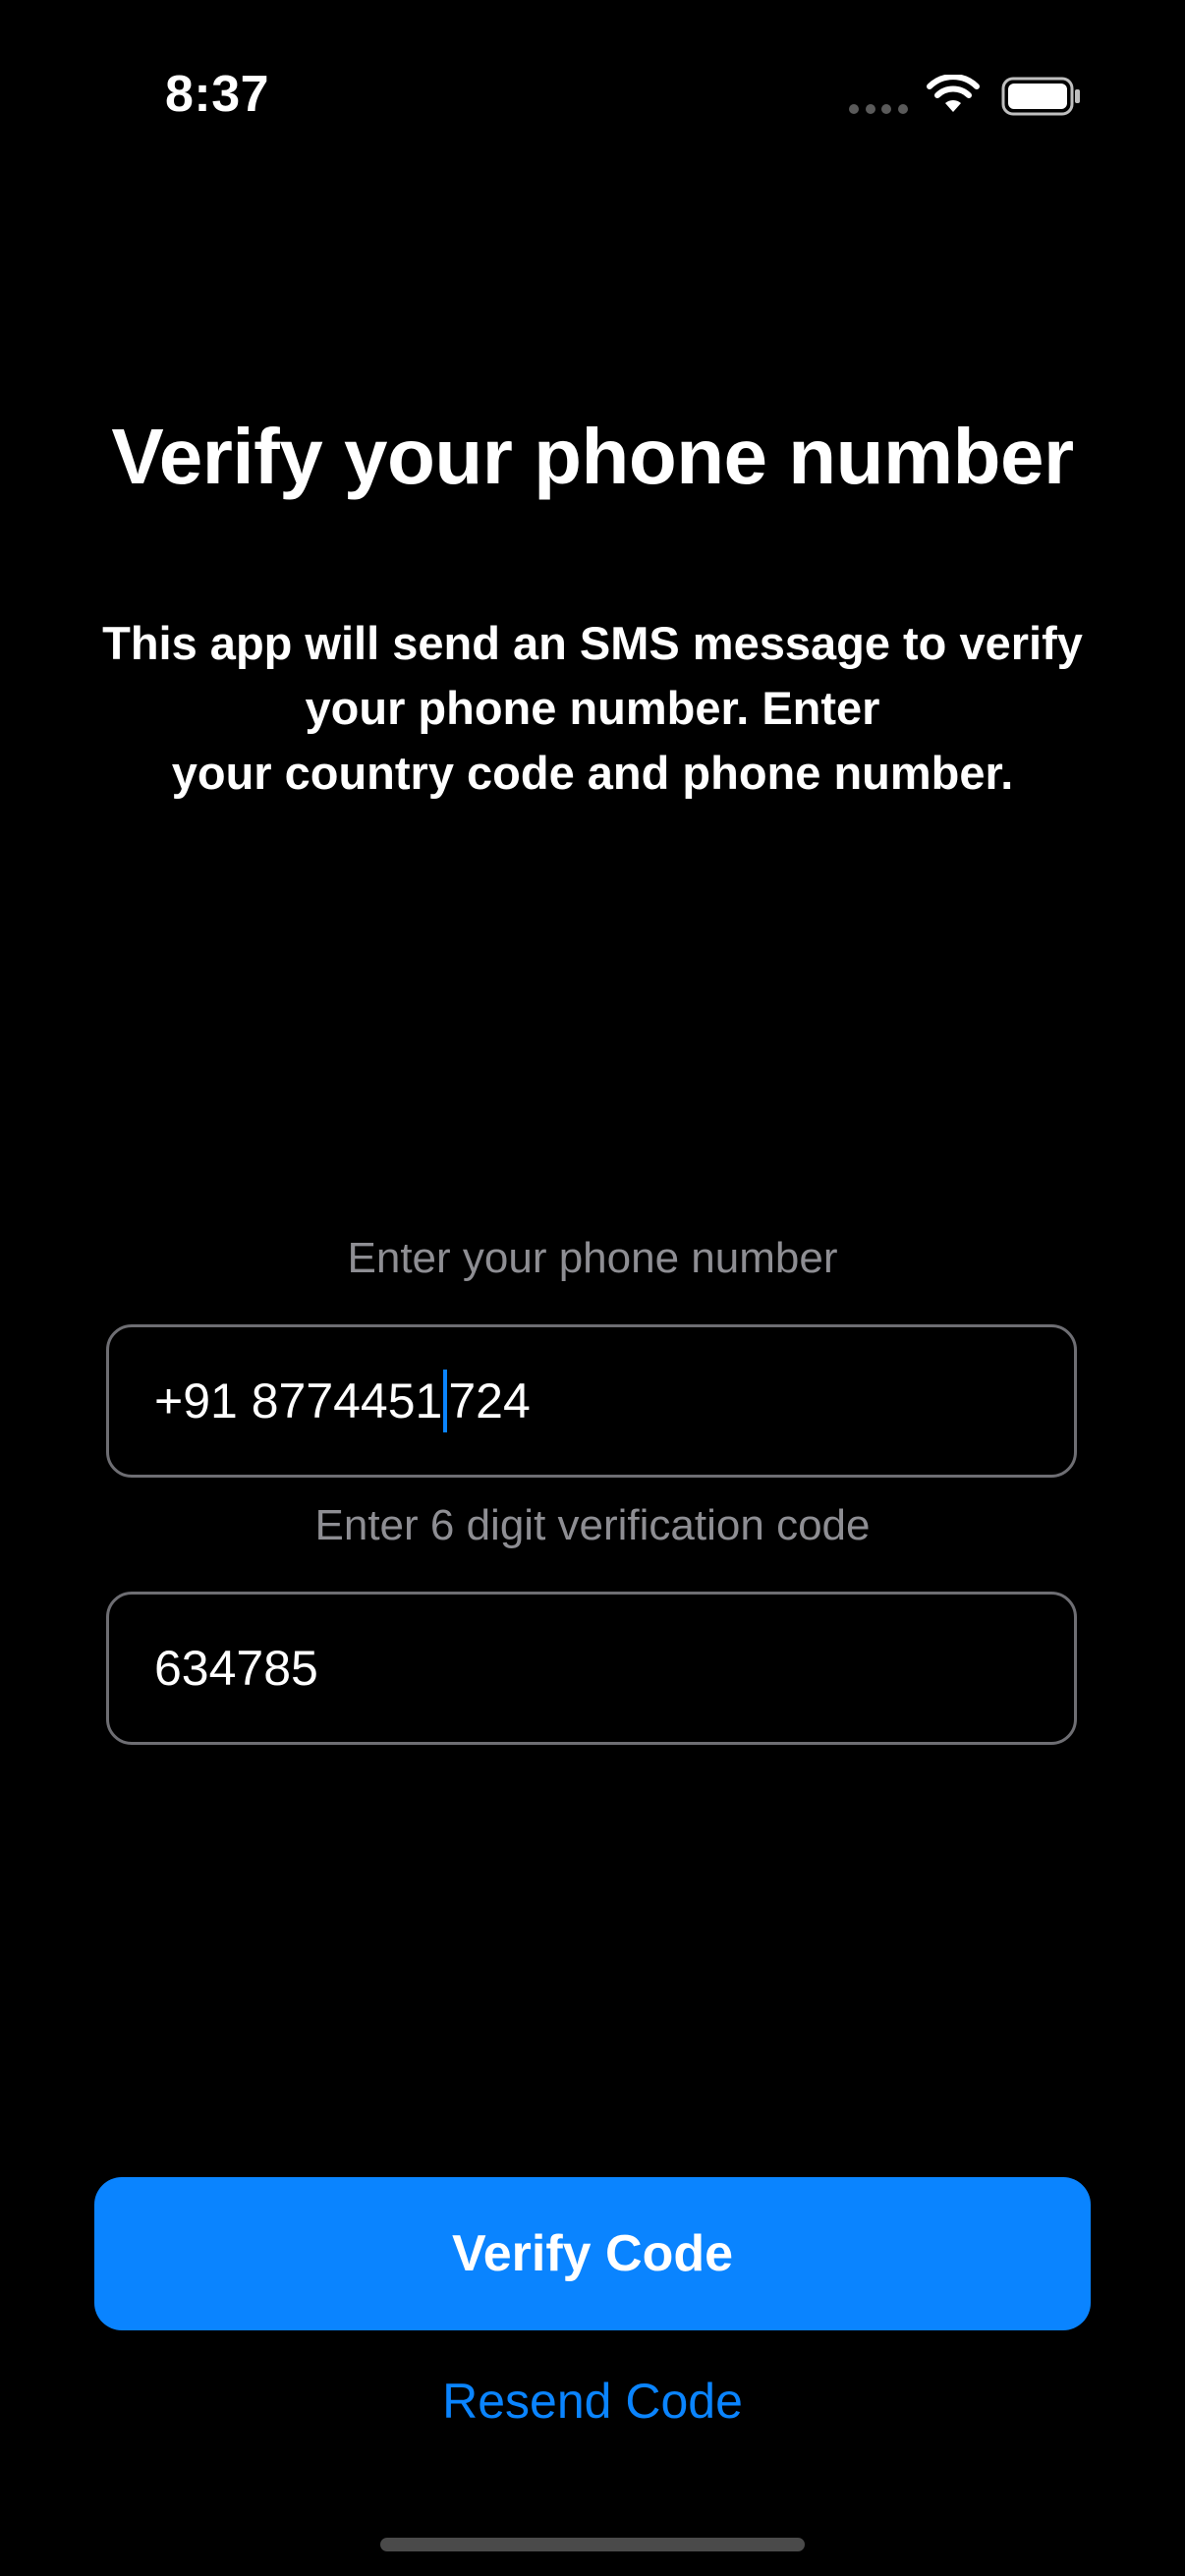 This screenshot has width=1185, height=2576. Describe the element at coordinates (879, 109) in the screenshot. I see `signal-dots-icon` at that location.